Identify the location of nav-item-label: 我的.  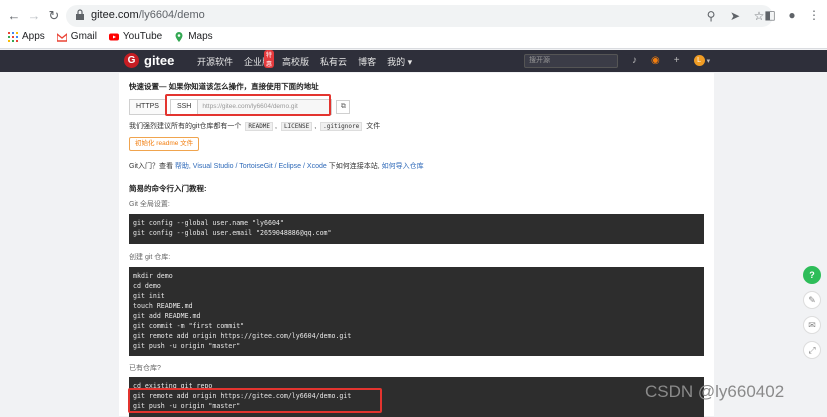
(396, 62).